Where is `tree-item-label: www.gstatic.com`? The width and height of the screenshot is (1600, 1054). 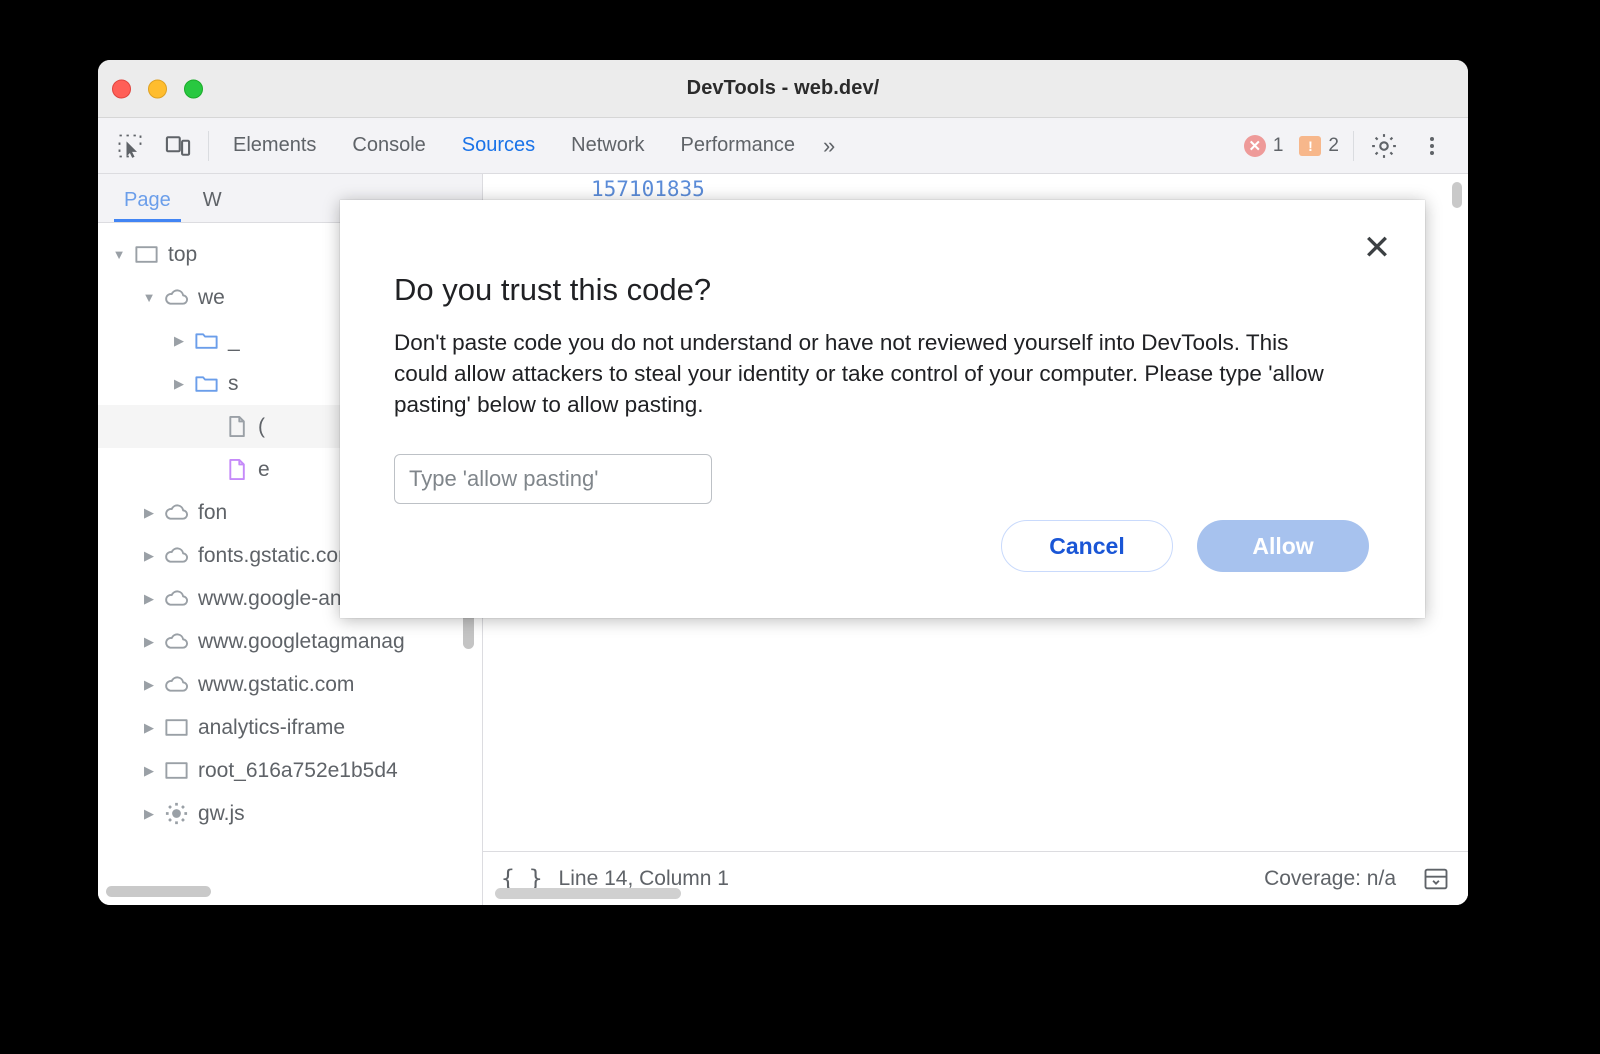
tree-item-label: www.gstatic.com is located at coordinates (276, 684).